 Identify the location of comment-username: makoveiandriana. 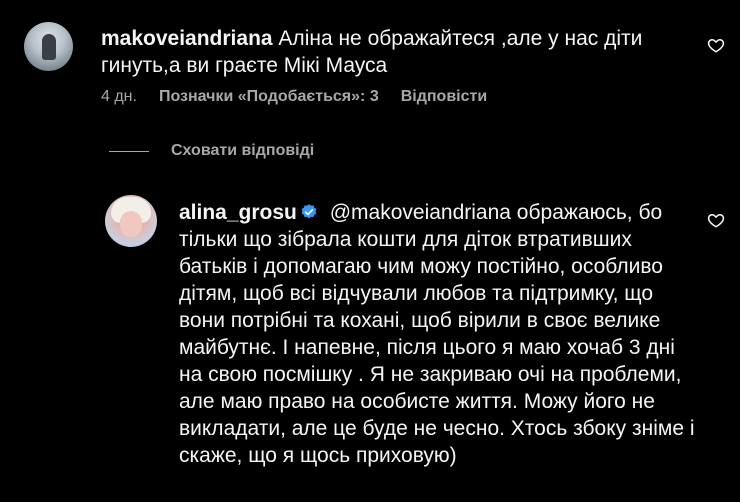
(187, 38).